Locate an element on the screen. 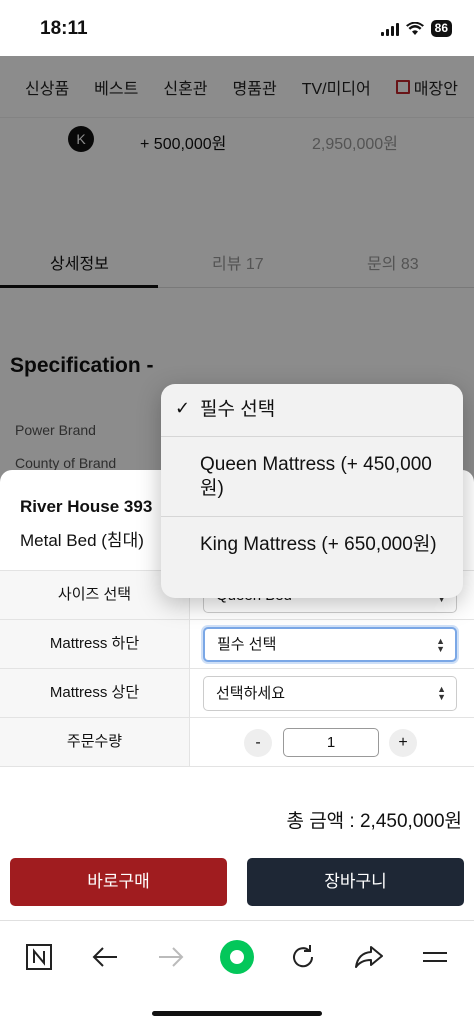  dropdown-option: Queen Mattress (+ 450,000원) is located at coordinates (312, 477).